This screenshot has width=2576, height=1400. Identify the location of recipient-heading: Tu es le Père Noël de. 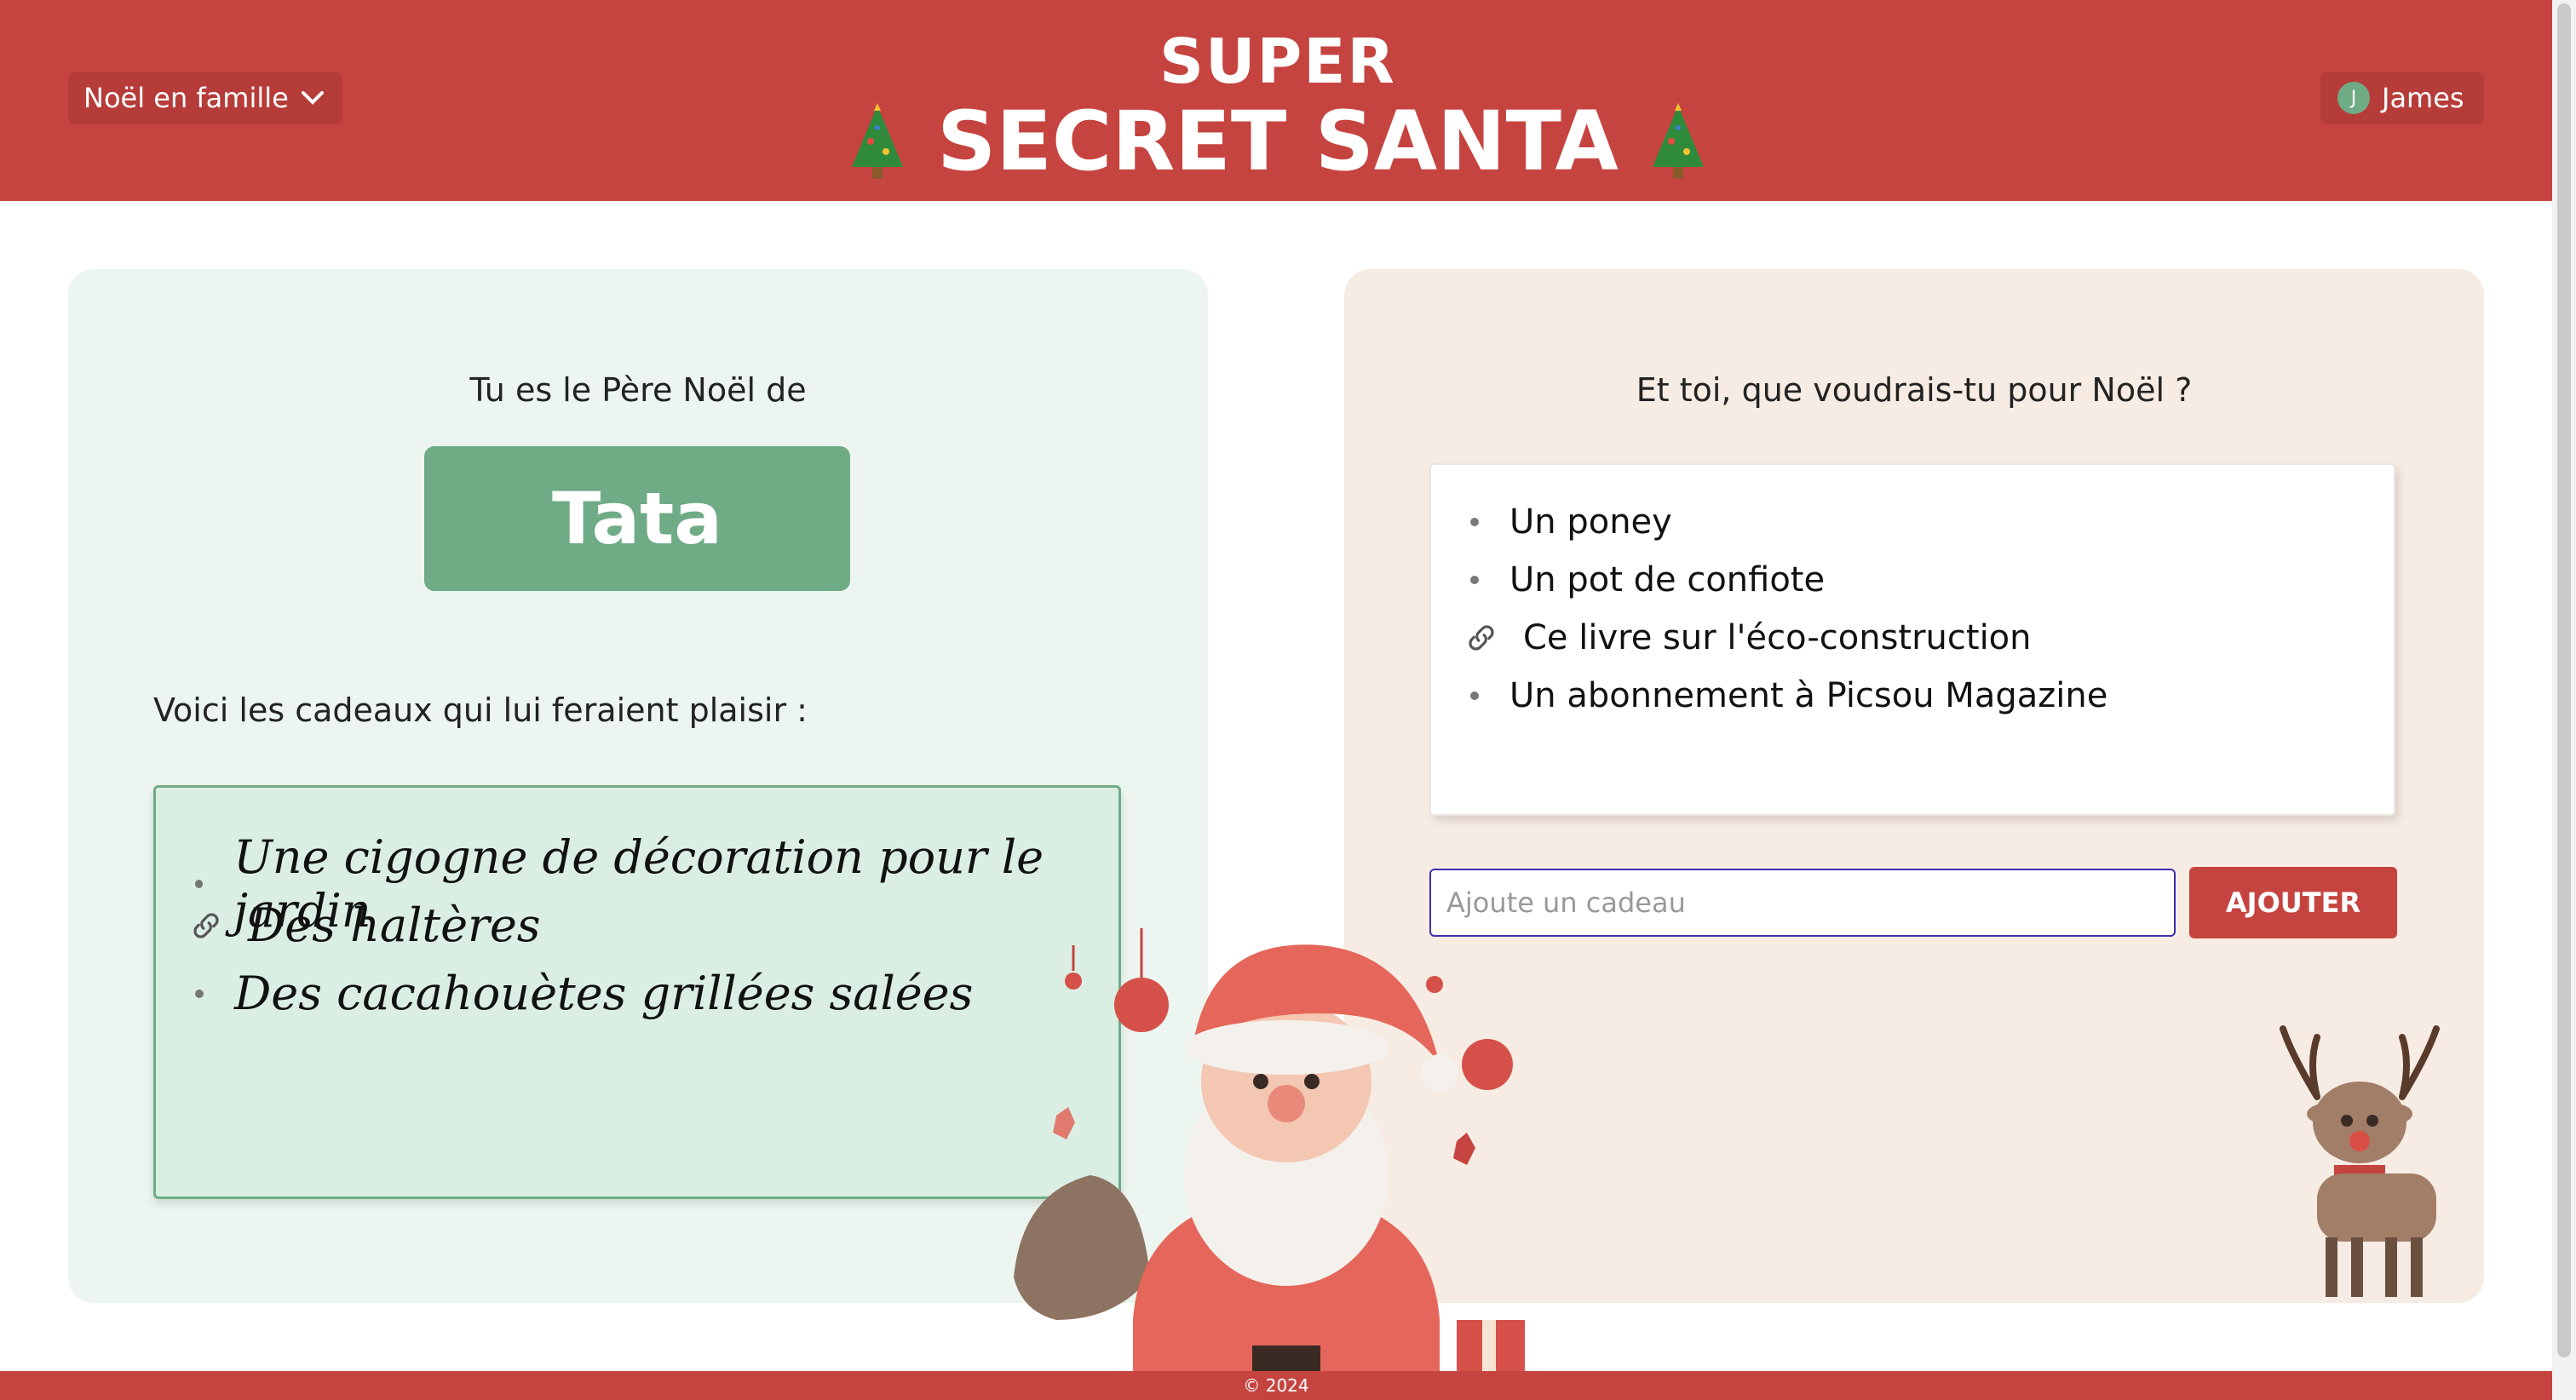
(638, 390).